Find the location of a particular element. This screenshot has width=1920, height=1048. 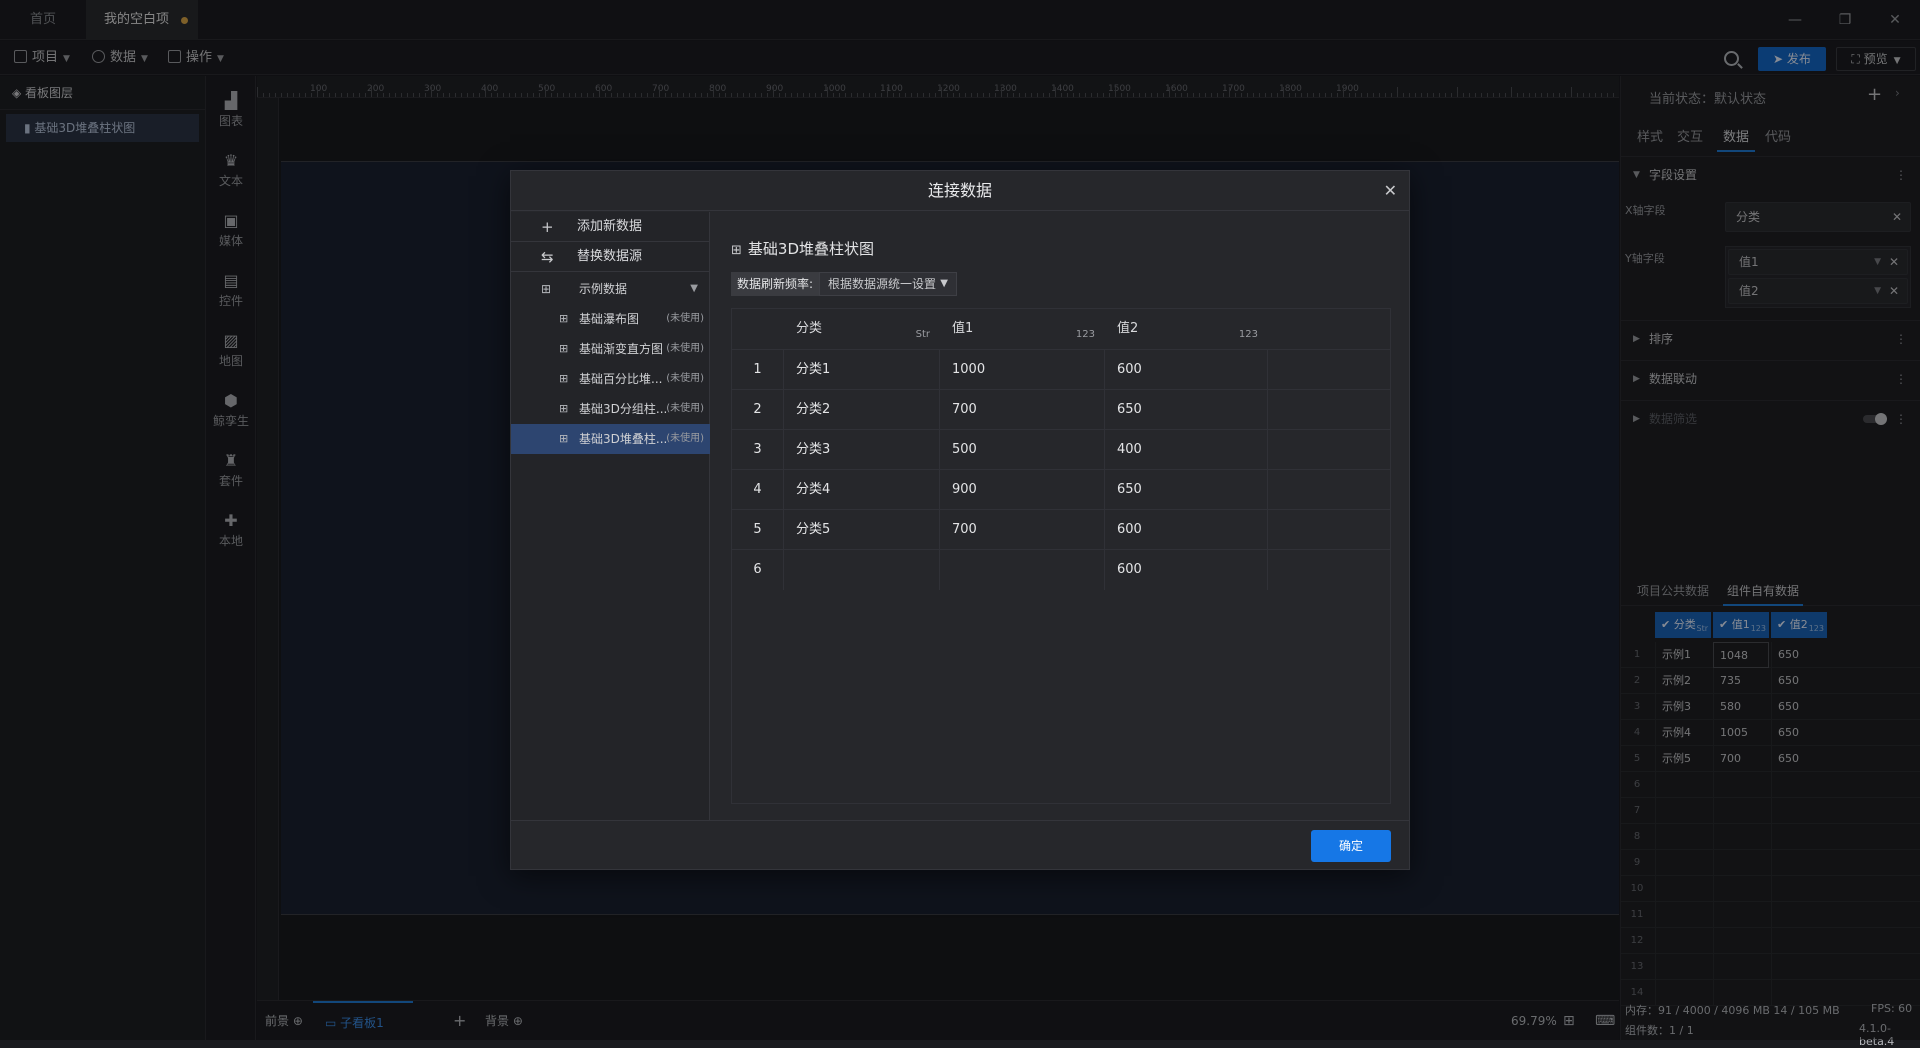

plus-icon: + is located at coordinates (547, 227).